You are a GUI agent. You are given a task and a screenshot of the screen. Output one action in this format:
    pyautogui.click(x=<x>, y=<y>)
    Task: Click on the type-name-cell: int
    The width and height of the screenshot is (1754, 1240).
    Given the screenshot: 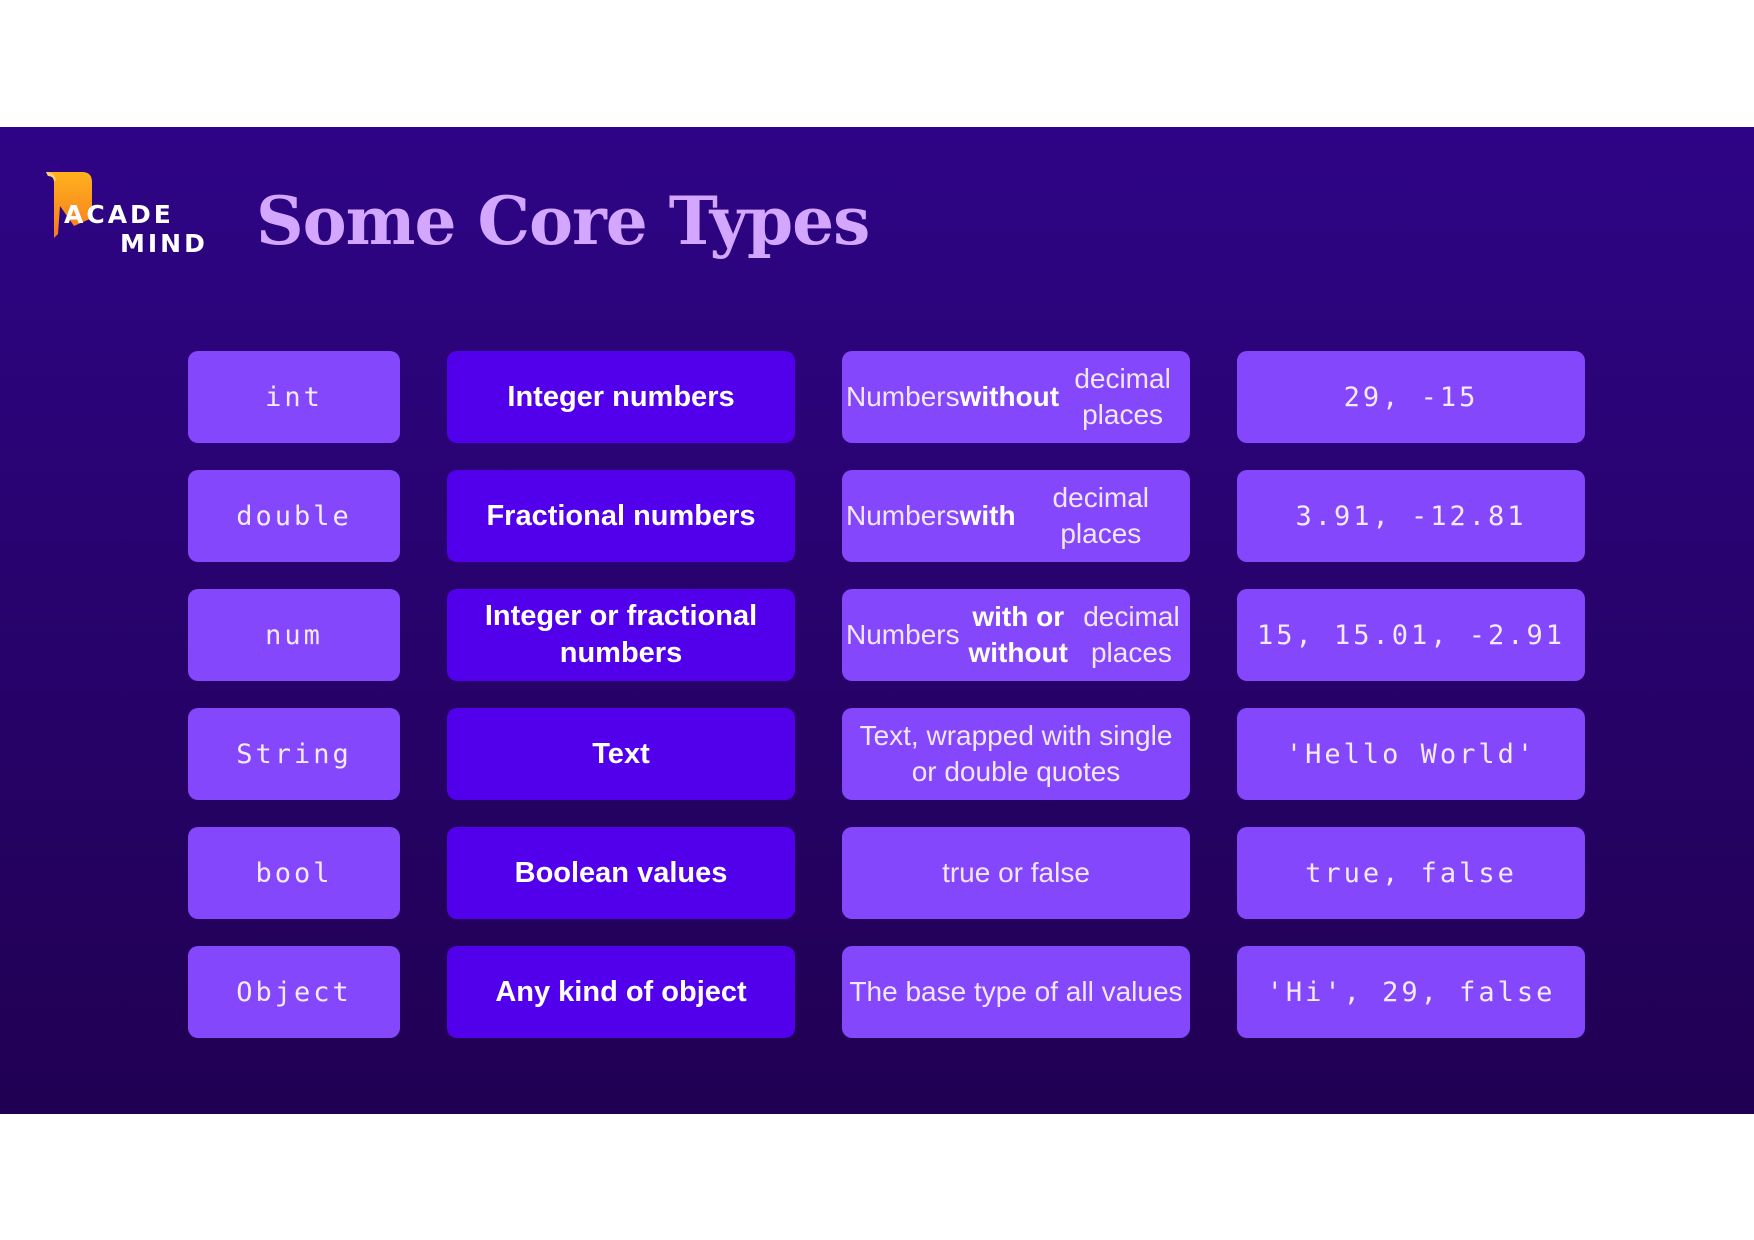 What is the action you would take?
    pyautogui.click(x=294, y=397)
    